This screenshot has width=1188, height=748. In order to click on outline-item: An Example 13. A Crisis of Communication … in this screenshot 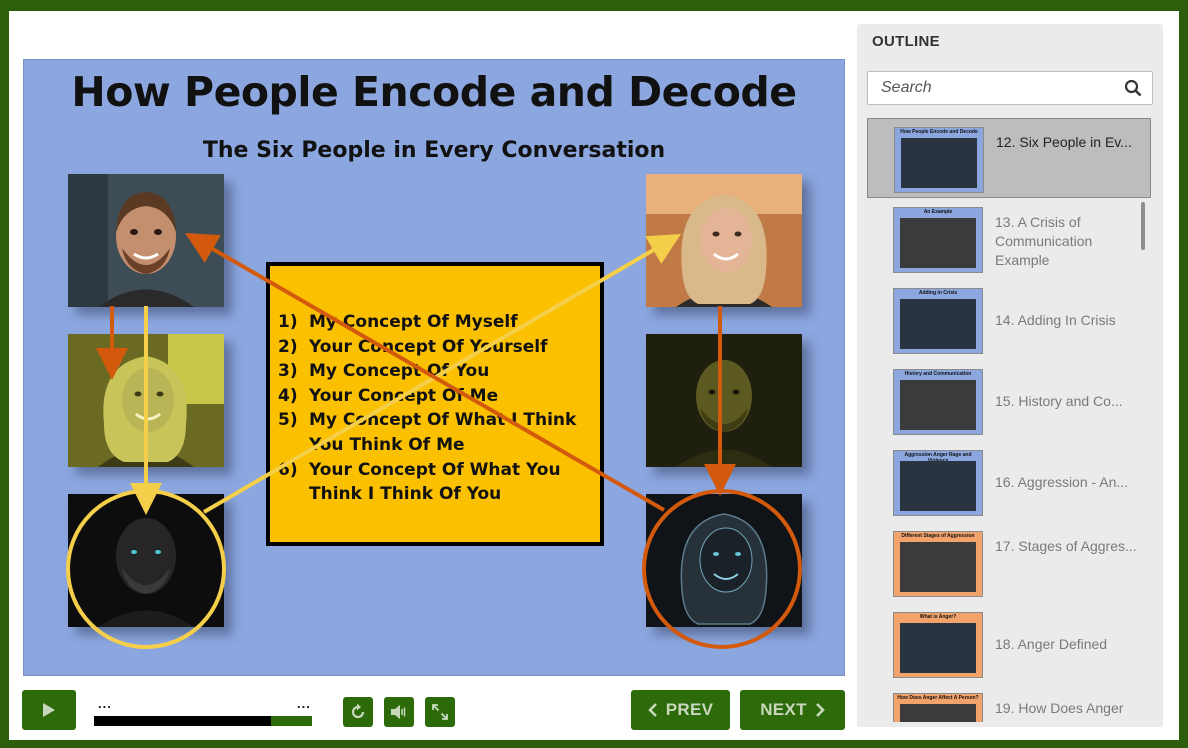, I will do `click(1009, 239)`.